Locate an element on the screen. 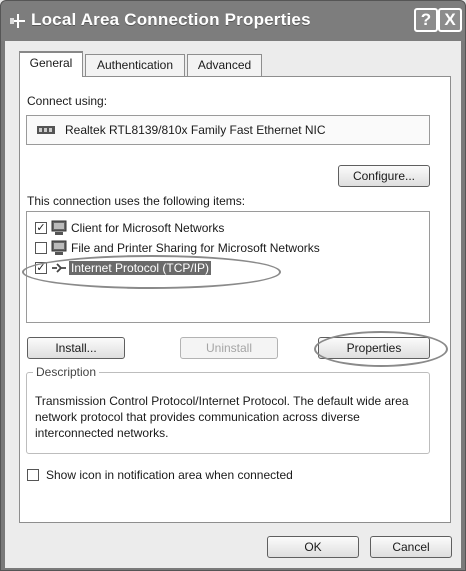 The height and width of the screenshot is (571, 466). help-button: ? is located at coordinates (426, 20).